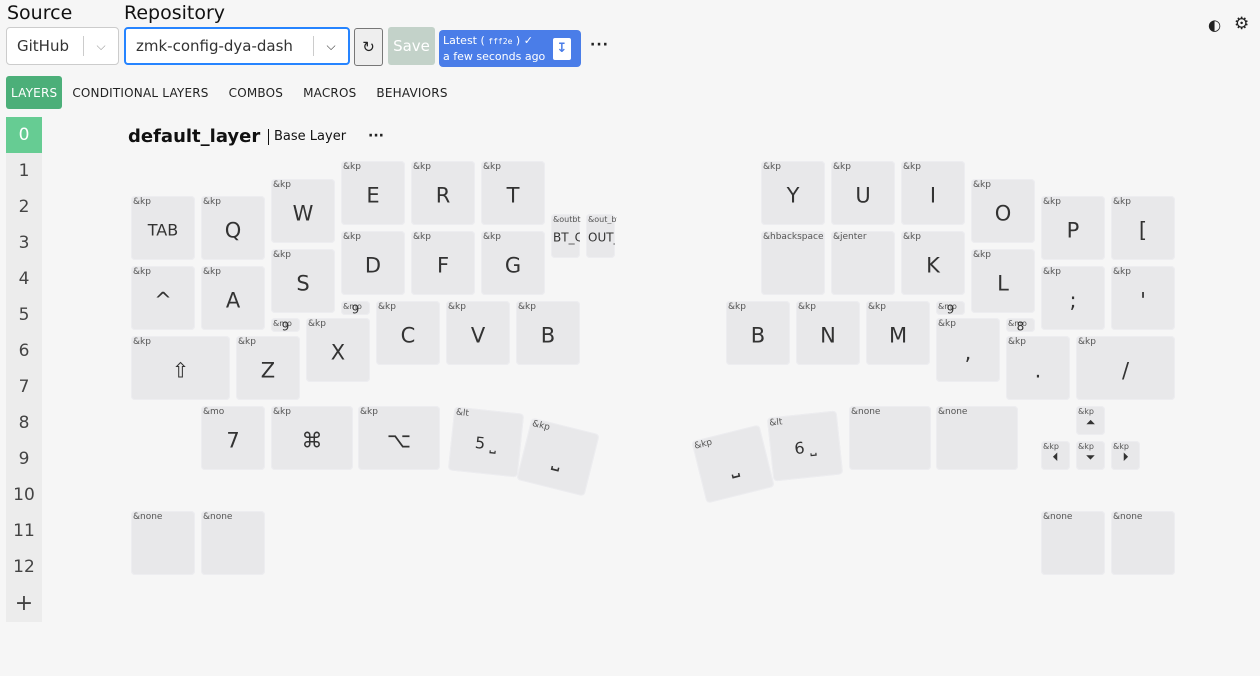 The image size is (1260, 676). I want to click on key-legend: ,, so click(968, 352).